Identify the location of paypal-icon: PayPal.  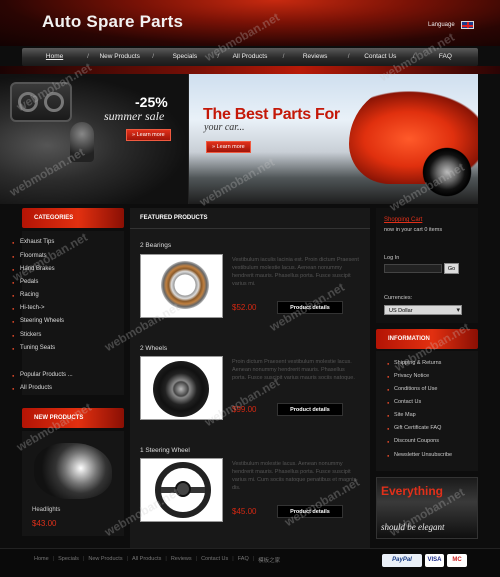
(402, 560).